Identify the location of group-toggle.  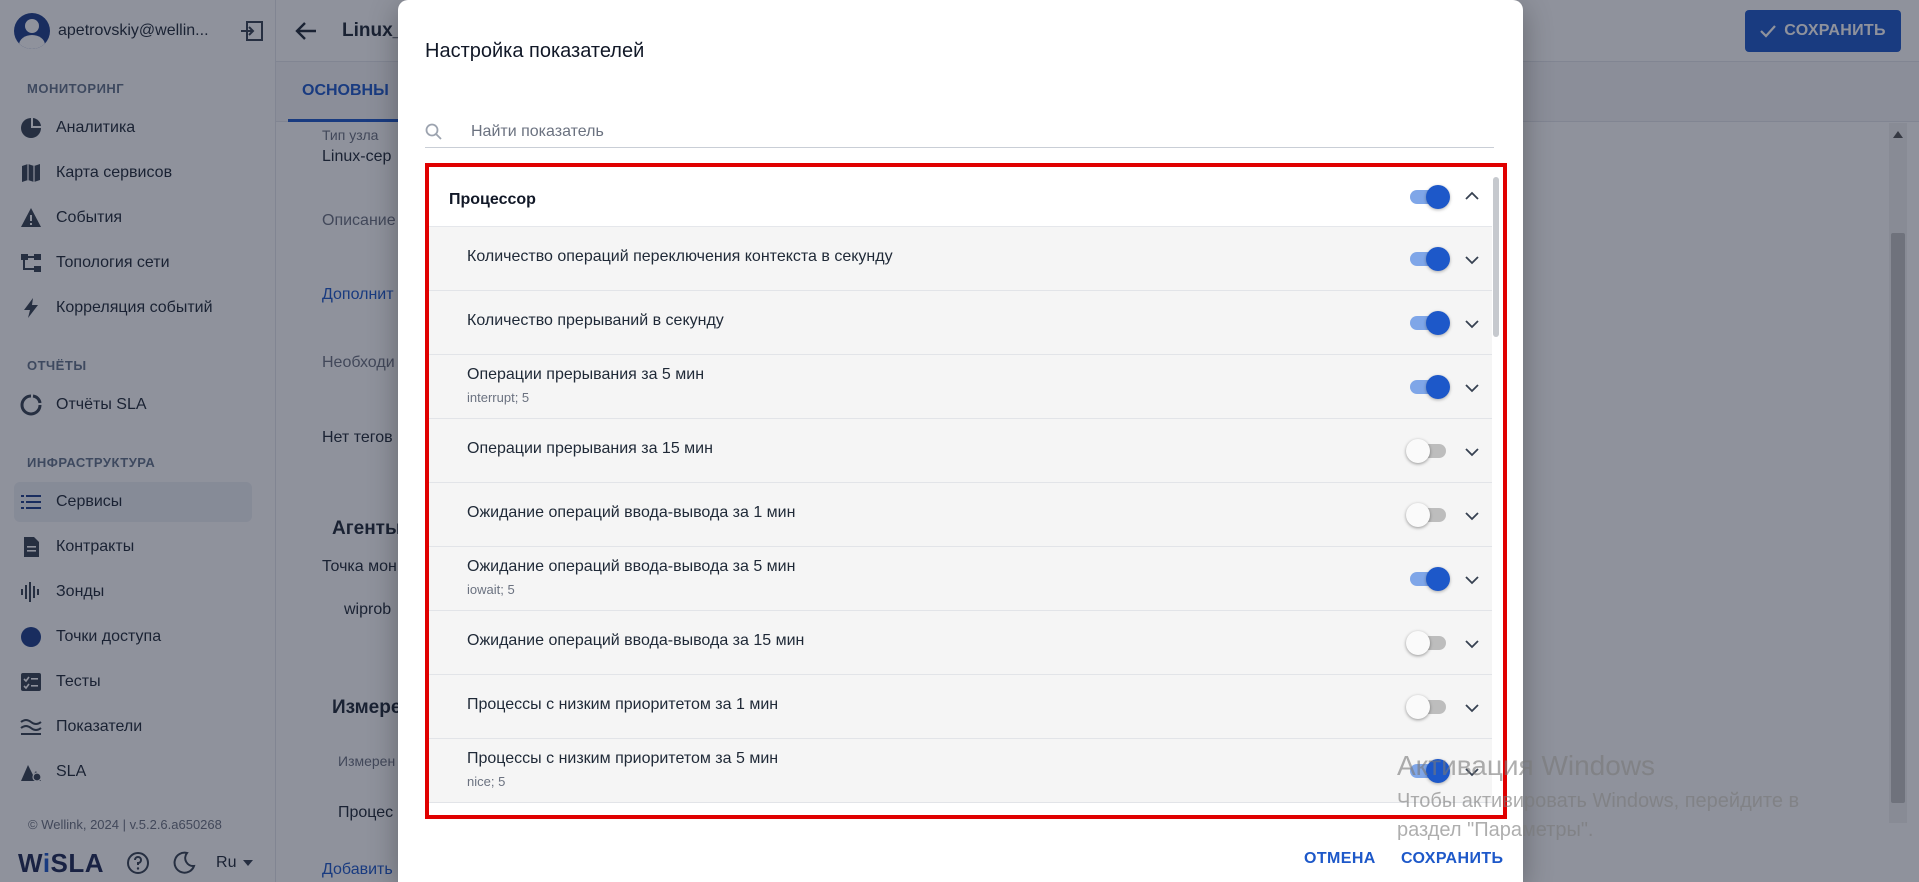
(1429, 197).